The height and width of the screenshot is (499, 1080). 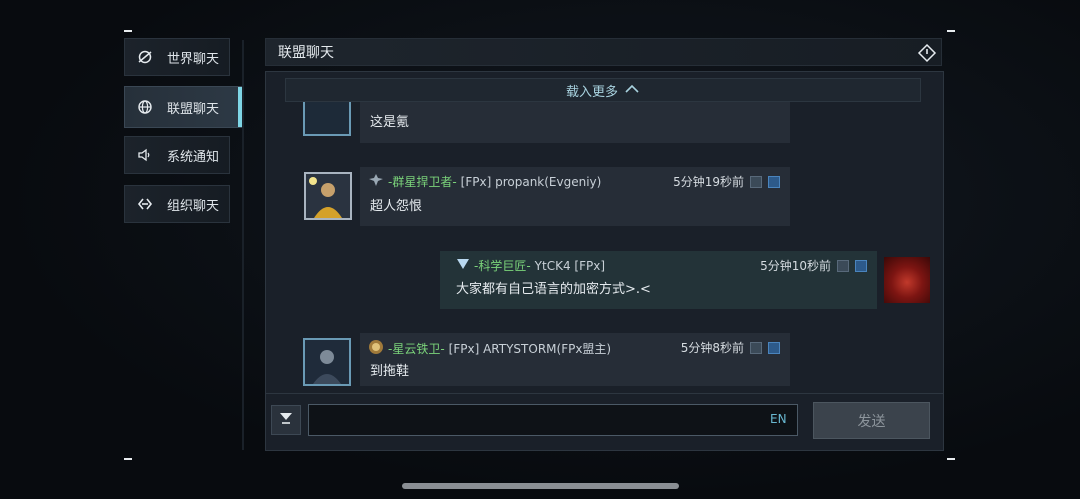 What do you see at coordinates (871, 420) in the screenshot?
I see `send-button: 发送` at bounding box center [871, 420].